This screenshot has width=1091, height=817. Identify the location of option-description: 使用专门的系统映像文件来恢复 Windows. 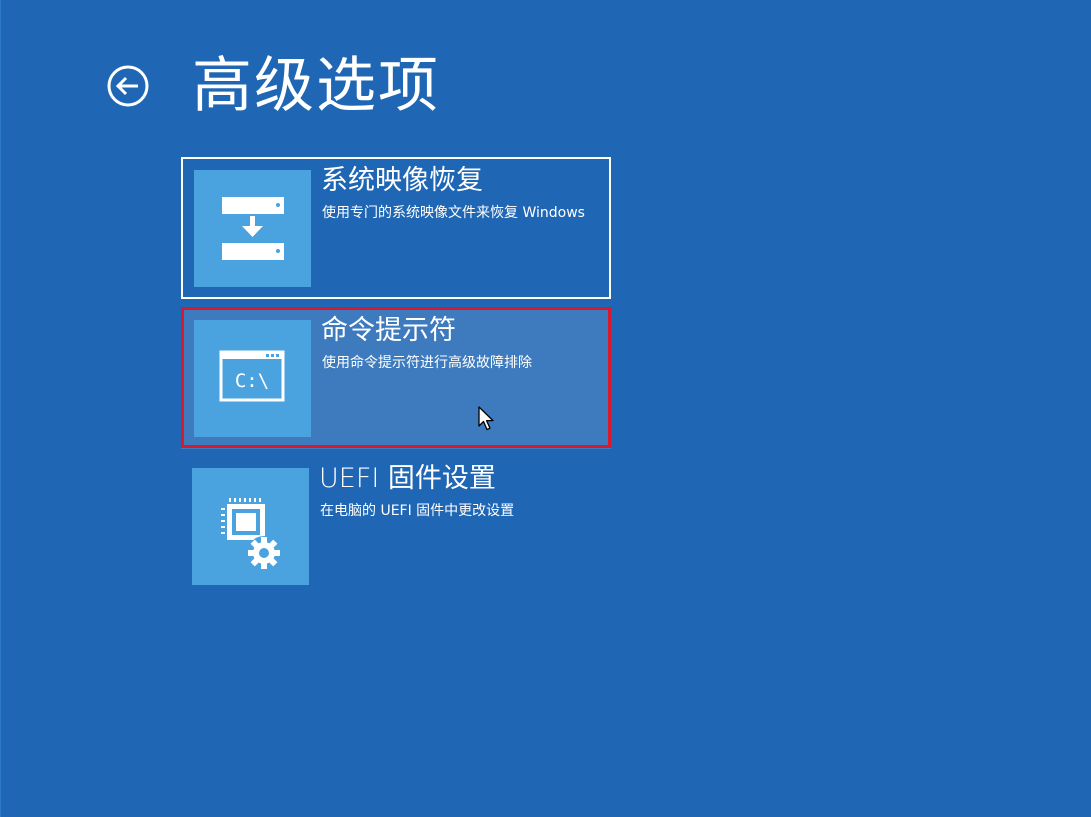
(453, 213).